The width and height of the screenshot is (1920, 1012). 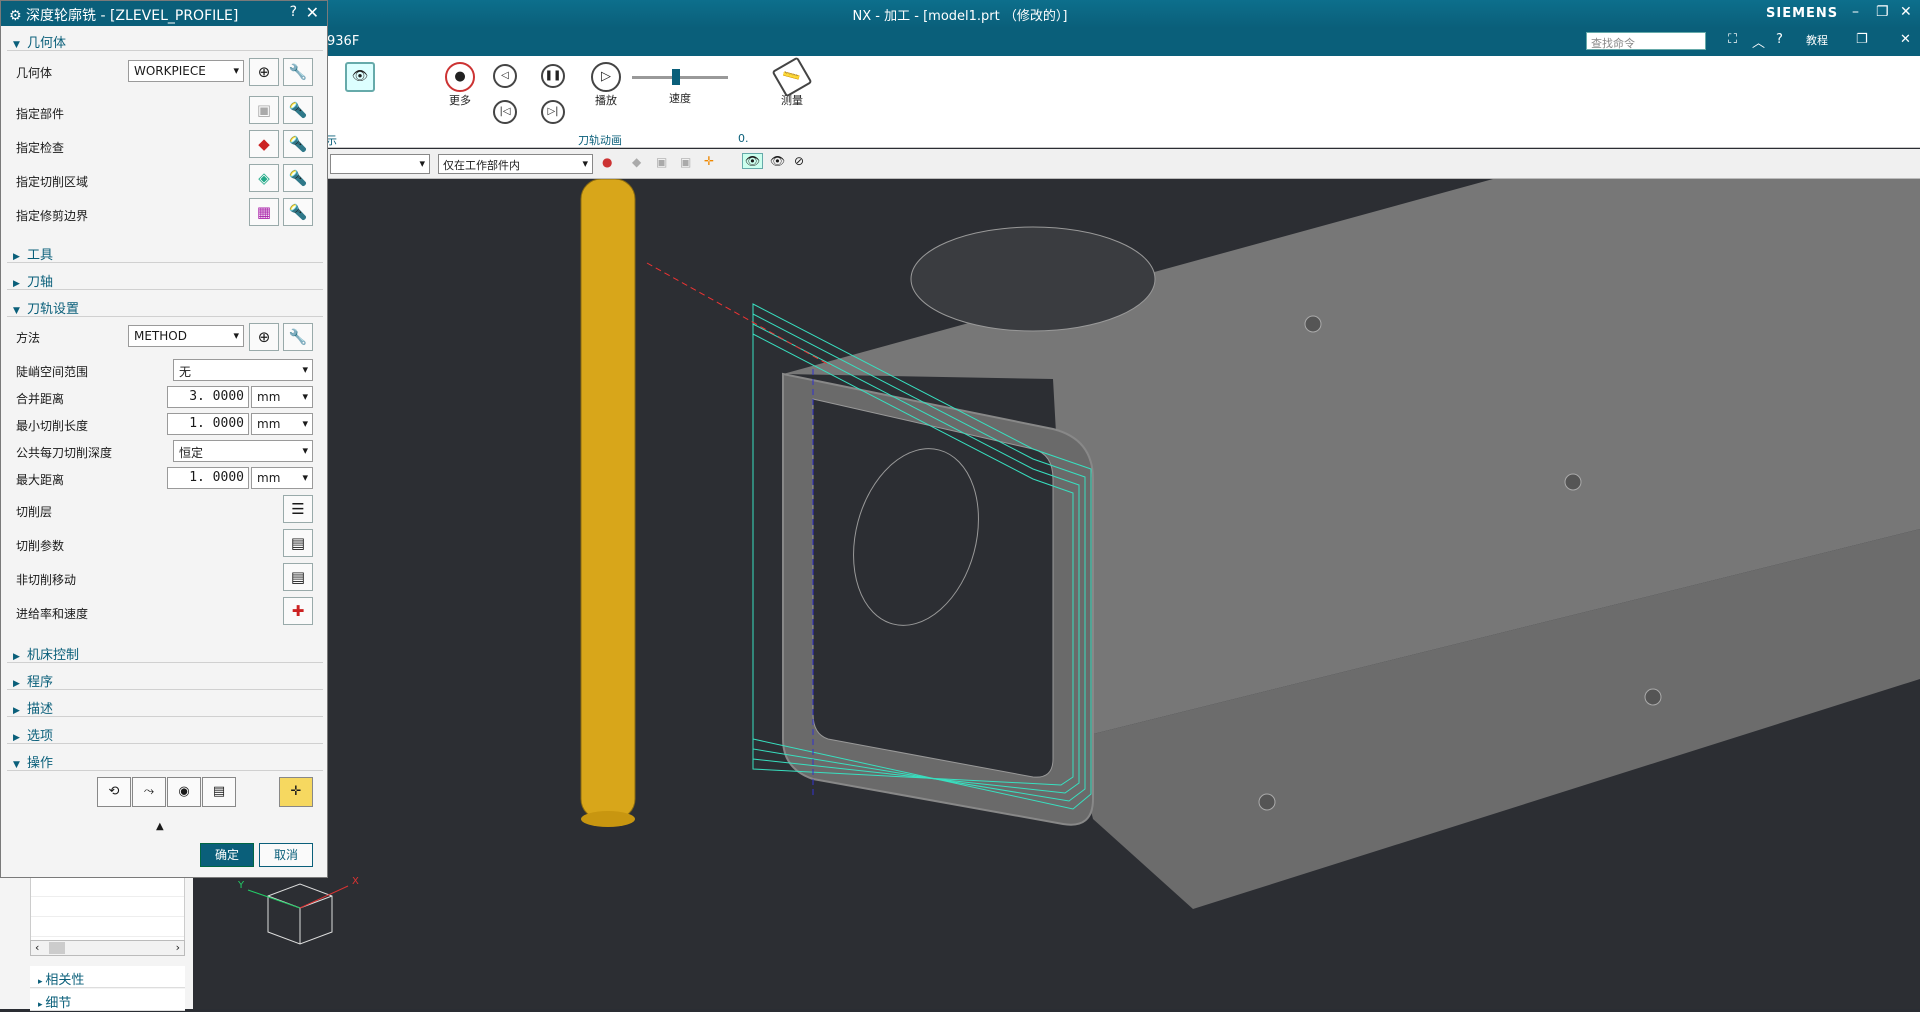 I want to click on help-icon: ?, so click(x=1779, y=39).